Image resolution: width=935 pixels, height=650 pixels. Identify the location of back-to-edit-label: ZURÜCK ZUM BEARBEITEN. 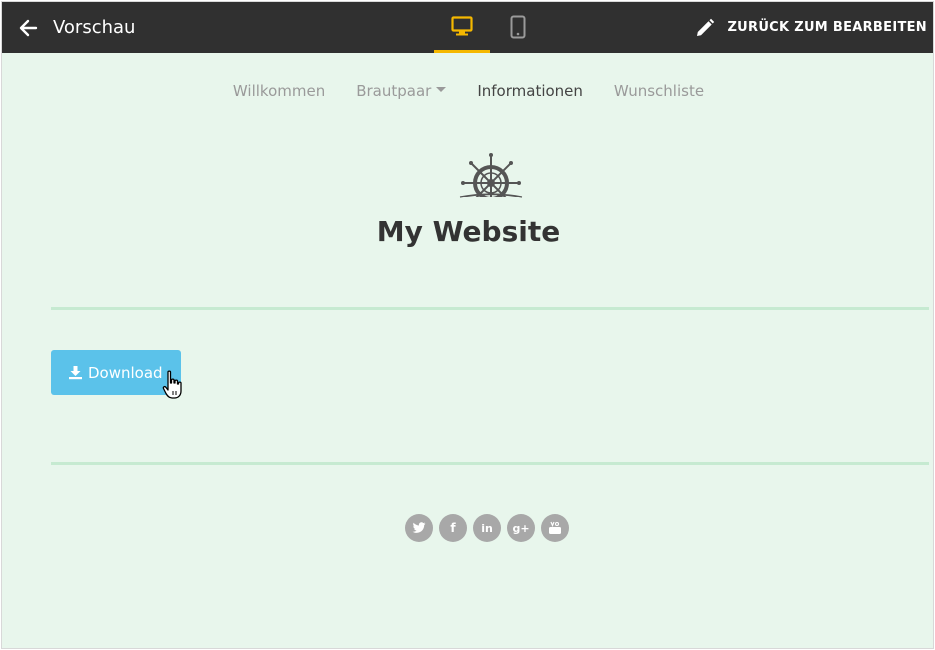
(827, 27).